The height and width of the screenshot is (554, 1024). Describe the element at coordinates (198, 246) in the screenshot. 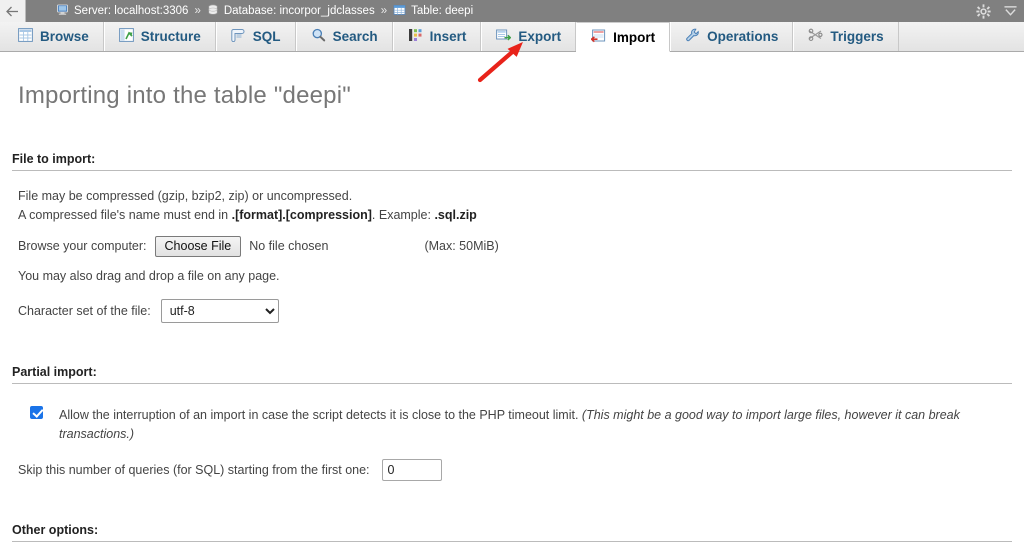

I see `choose-file-button: Choose File` at that location.